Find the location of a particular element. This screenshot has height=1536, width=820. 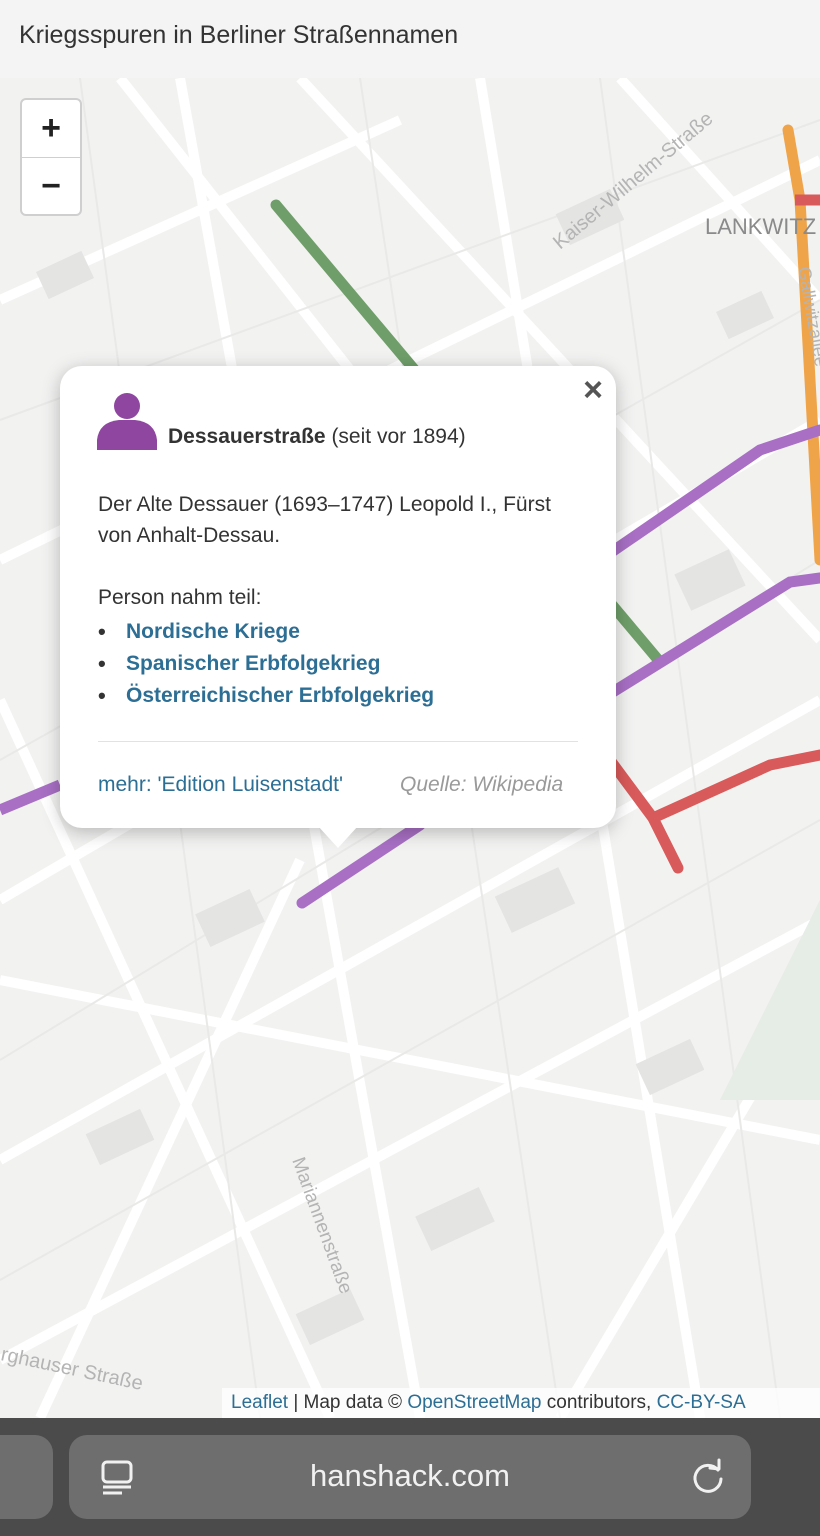

more-link: mehr: 'Edition Luisenstadt' is located at coordinates (220, 785).